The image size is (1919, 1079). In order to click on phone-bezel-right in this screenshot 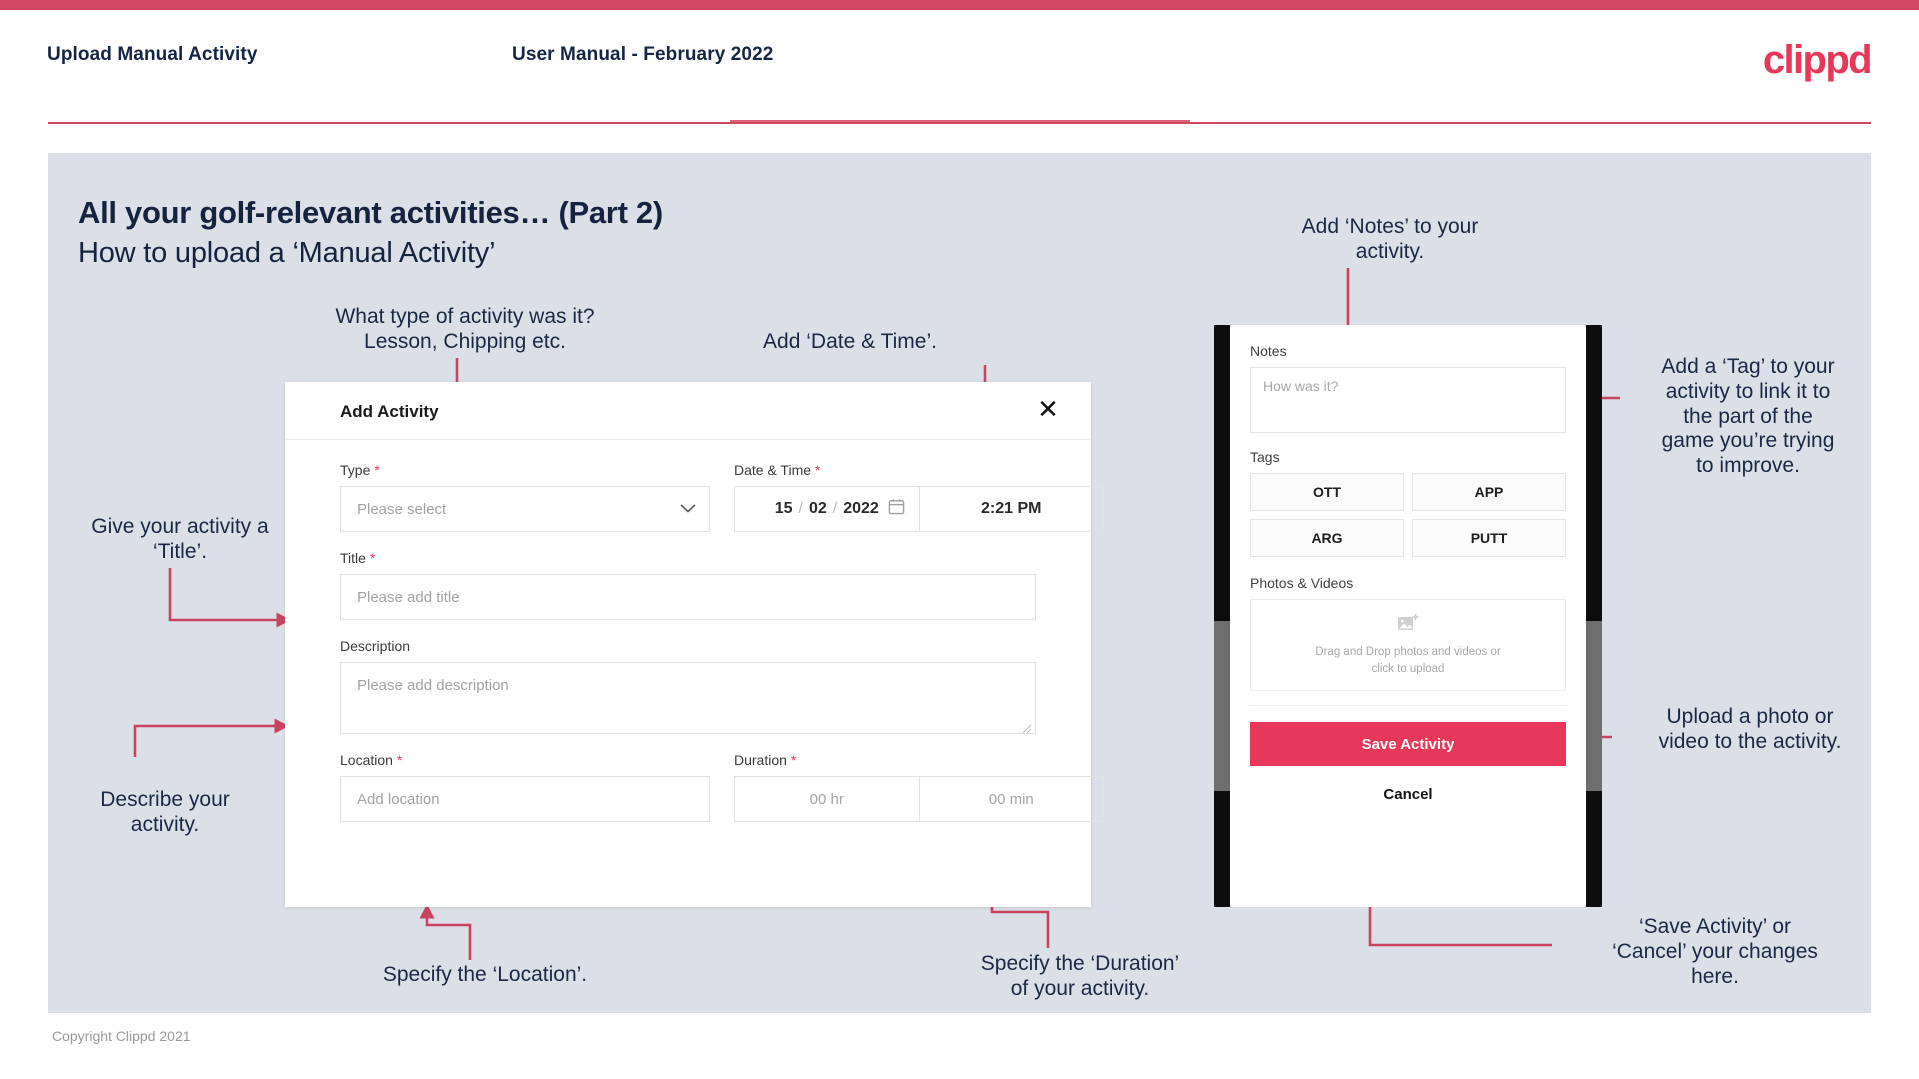, I will do `click(1594, 616)`.